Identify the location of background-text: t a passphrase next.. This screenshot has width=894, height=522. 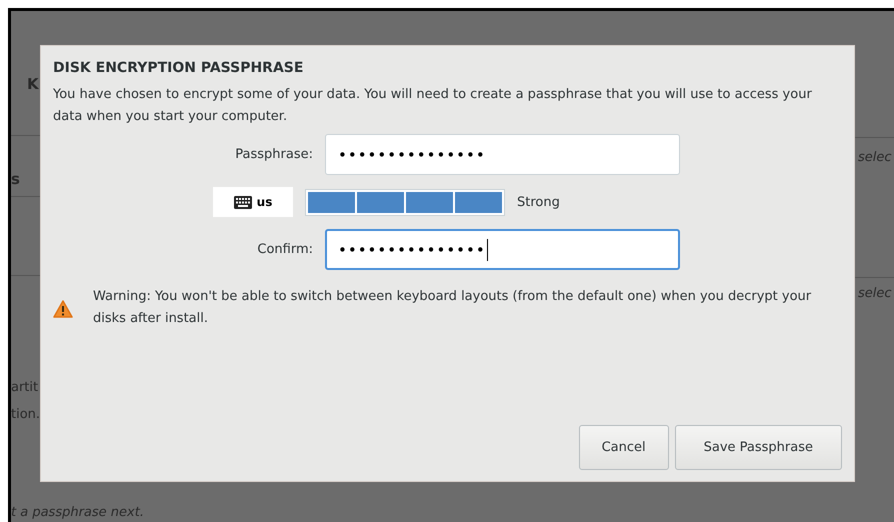
(77, 512).